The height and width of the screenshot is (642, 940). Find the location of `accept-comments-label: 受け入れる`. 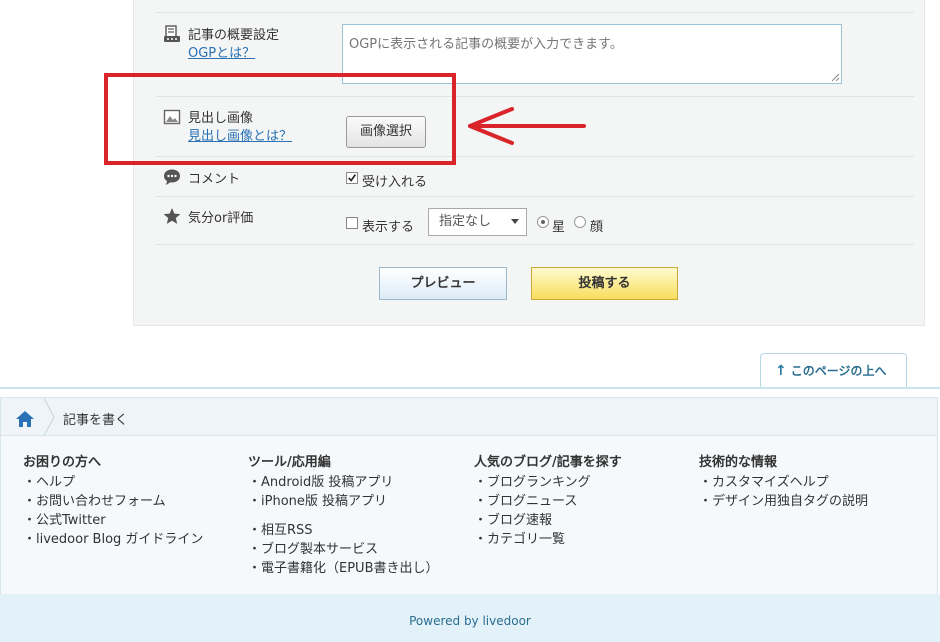

accept-comments-label: 受け入れる is located at coordinates (395, 182).